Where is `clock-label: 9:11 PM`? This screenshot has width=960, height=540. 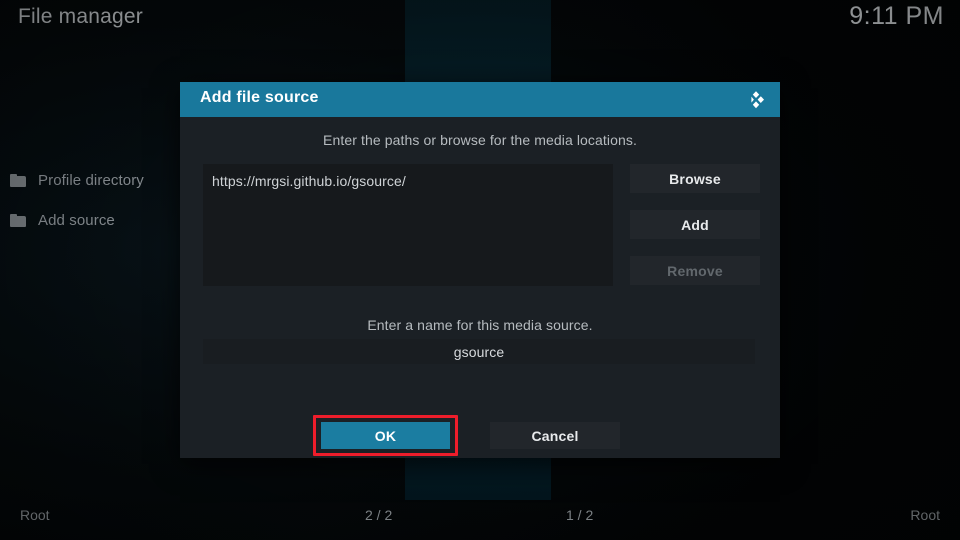 clock-label: 9:11 PM is located at coordinates (896, 16).